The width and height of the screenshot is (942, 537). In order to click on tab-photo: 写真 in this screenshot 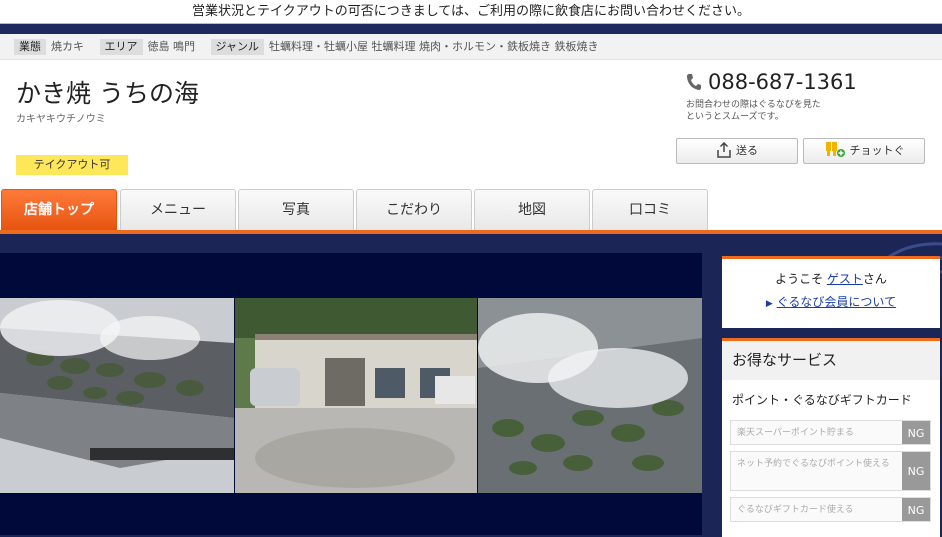, I will do `click(296, 209)`.